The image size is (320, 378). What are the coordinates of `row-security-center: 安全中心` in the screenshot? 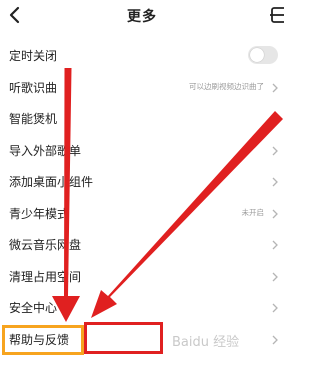 It's located at (142, 308).